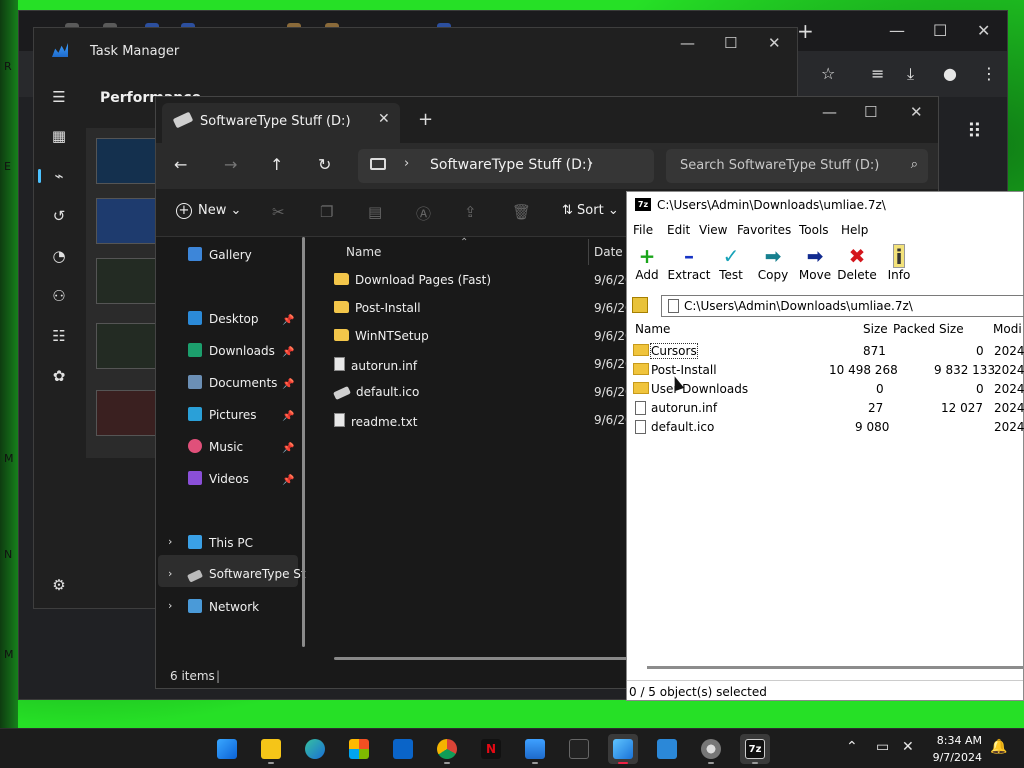 This screenshot has width=1024, height=768. Describe the element at coordinates (814, 230) in the screenshot. I see `menu-tools: Tools` at that location.